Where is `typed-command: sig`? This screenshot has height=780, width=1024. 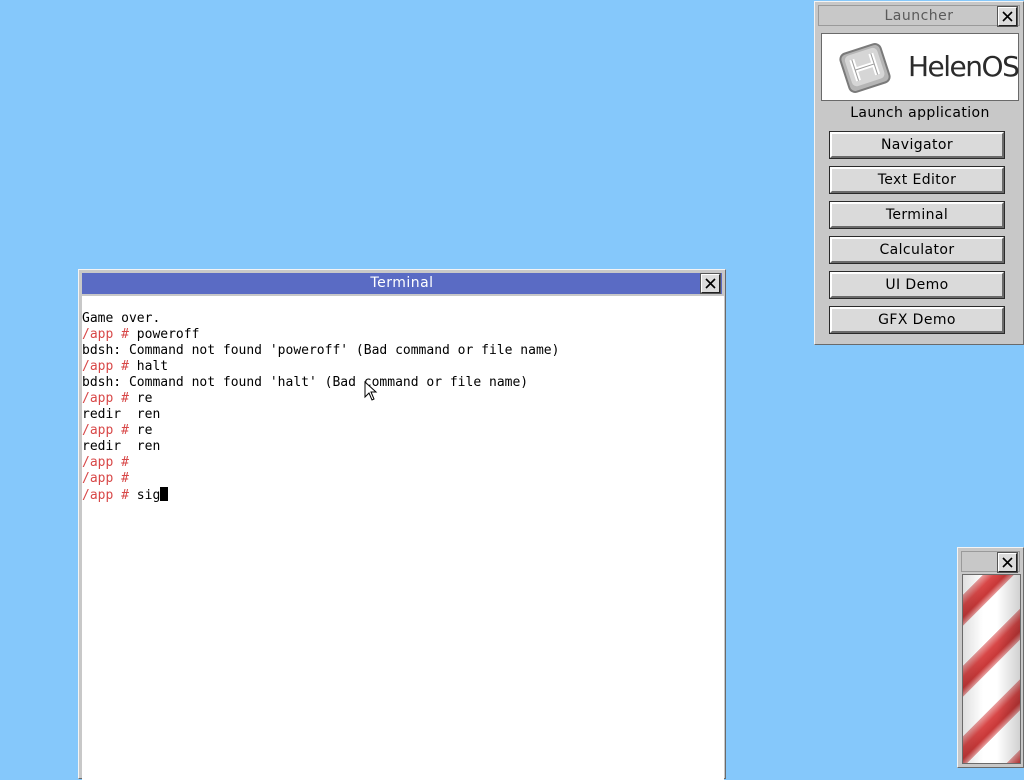
typed-command: sig is located at coordinates (148, 495).